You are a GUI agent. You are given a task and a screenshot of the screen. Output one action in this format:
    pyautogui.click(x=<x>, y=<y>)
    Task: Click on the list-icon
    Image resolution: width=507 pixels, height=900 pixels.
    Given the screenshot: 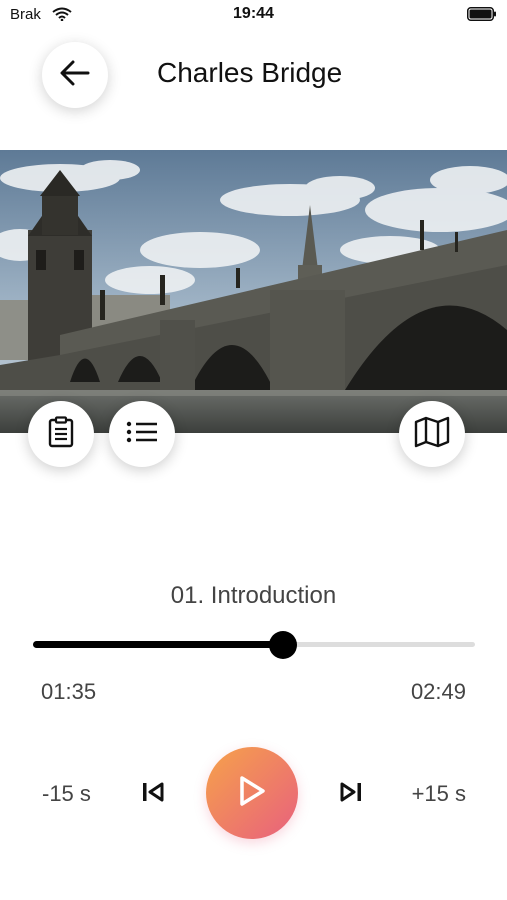 What is the action you would take?
    pyautogui.click(x=142, y=434)
    